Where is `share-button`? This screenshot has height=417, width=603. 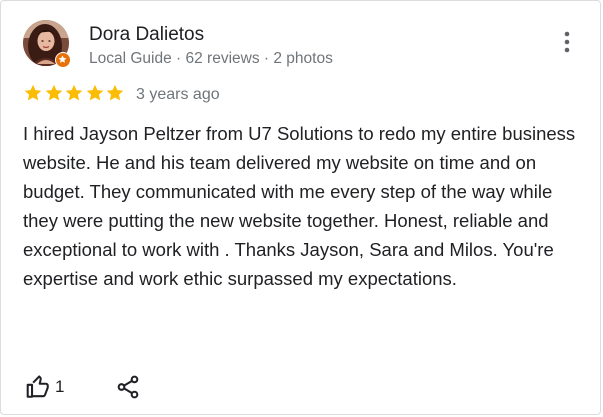 share-button is located at coordinates (128, 387).